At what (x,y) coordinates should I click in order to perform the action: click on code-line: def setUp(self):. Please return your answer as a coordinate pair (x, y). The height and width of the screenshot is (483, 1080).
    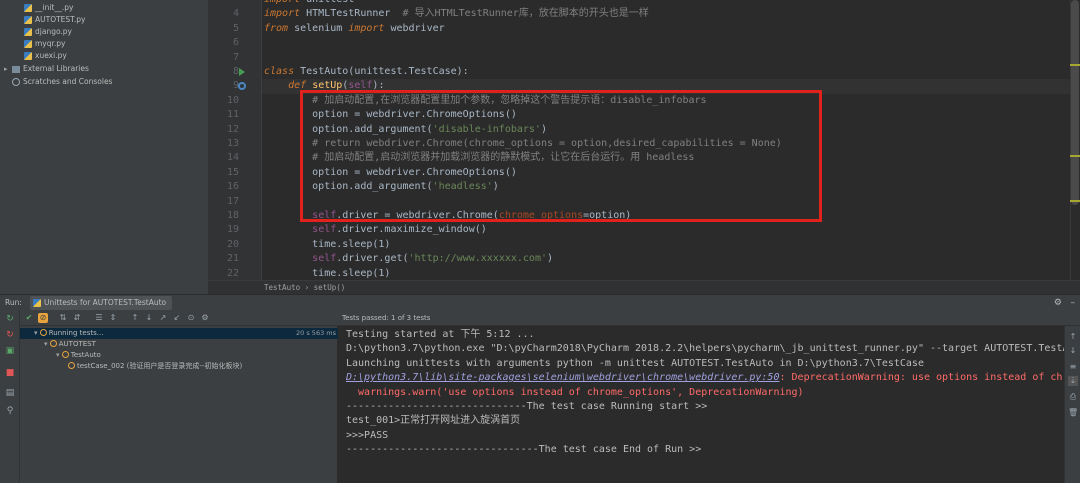
    Looking at the image, I should click on (671, 86).